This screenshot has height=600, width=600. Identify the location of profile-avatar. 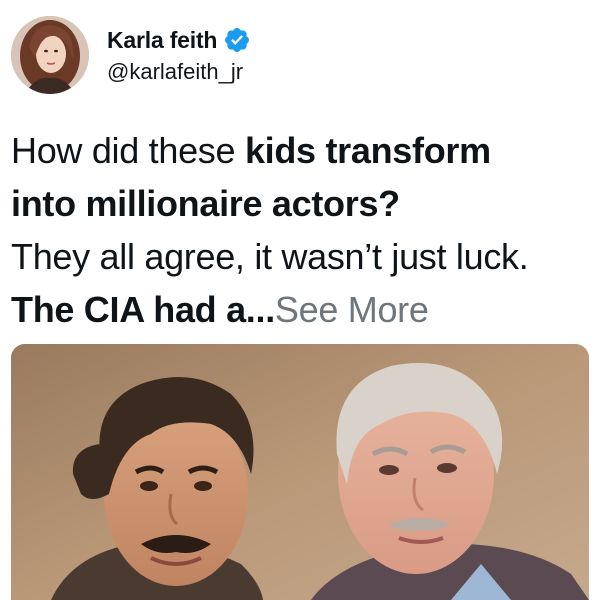
(50, 55).